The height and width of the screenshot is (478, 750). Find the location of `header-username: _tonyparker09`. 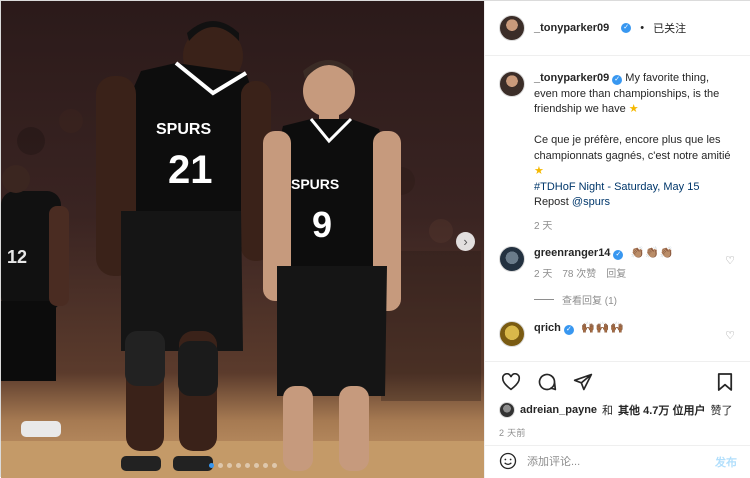

header-username: _tonyparker09 is located at coordinates (571, 28).